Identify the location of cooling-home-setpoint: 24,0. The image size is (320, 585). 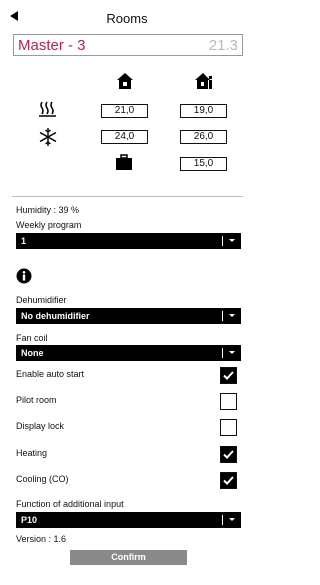
(124, 137).